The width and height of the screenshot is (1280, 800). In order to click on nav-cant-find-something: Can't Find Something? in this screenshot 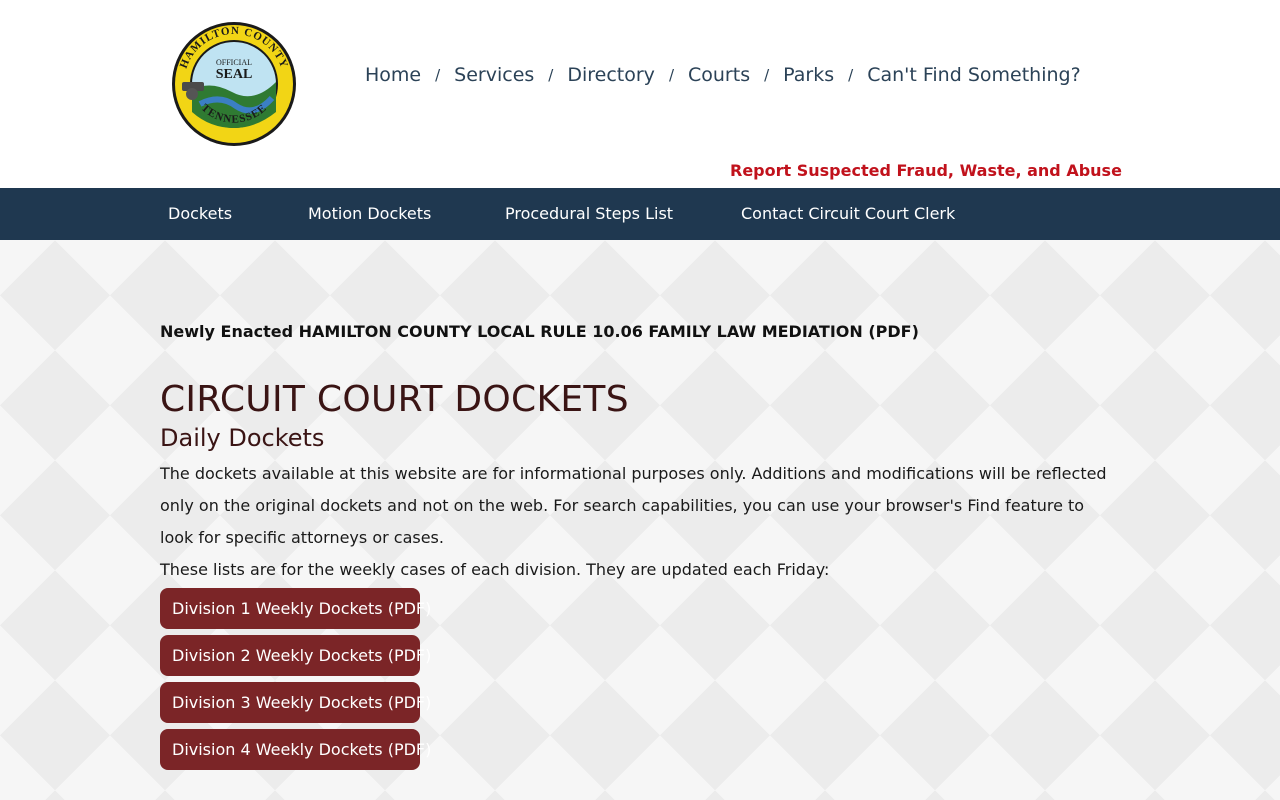, I will do `click(973, 75)`.